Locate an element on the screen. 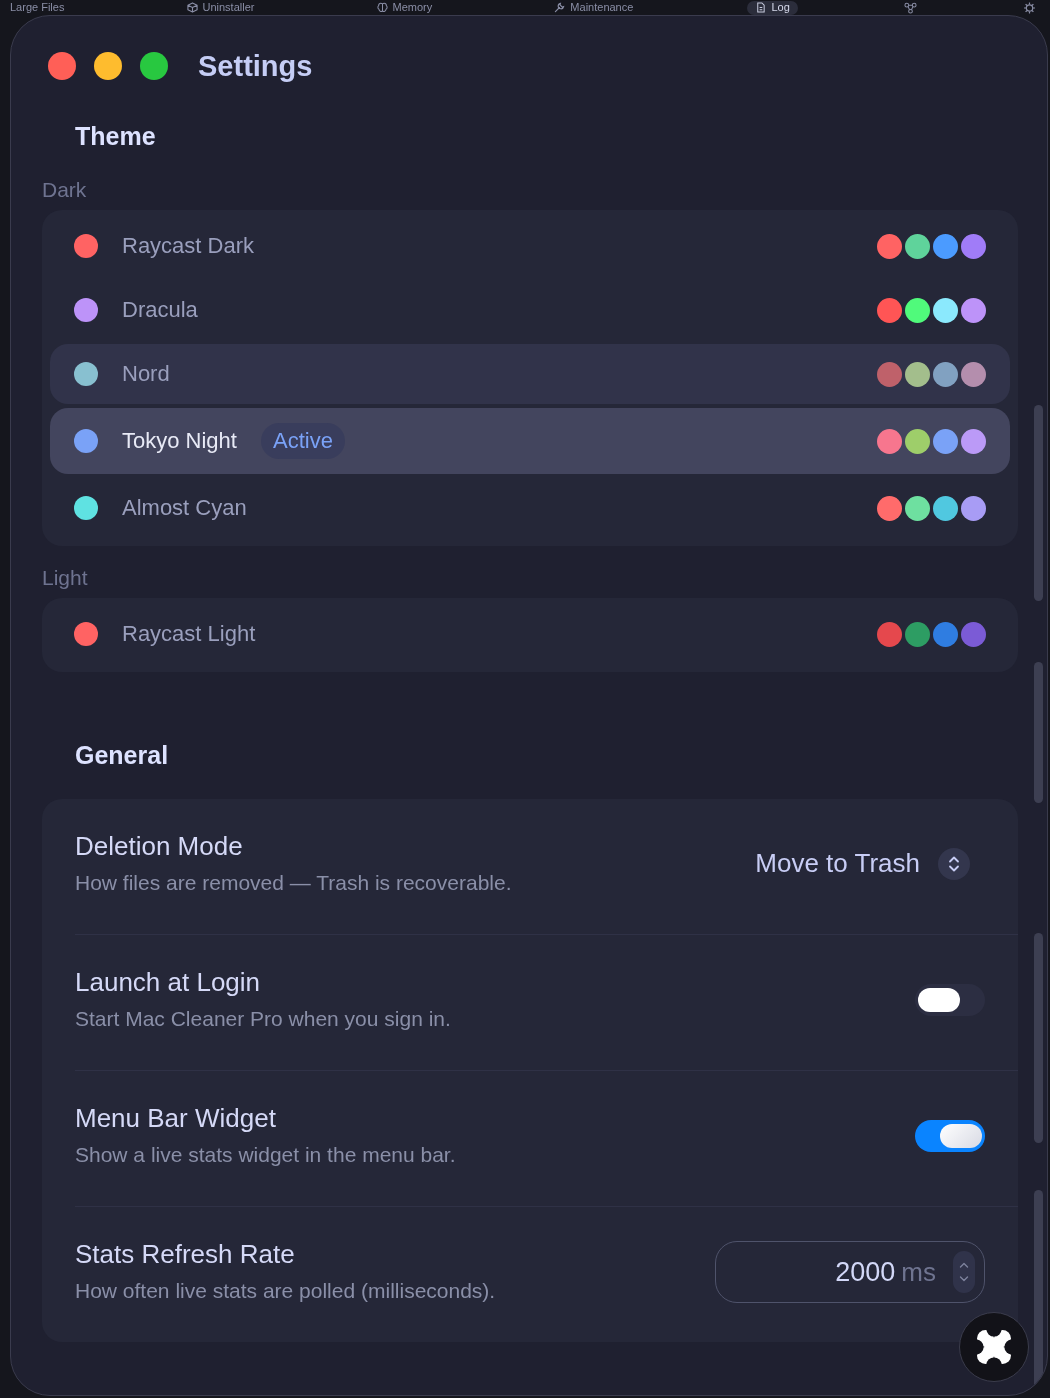 The height and width of the screenshot is (1398, 1050). theme-row: Dracula is located at coordinates (530, 310).